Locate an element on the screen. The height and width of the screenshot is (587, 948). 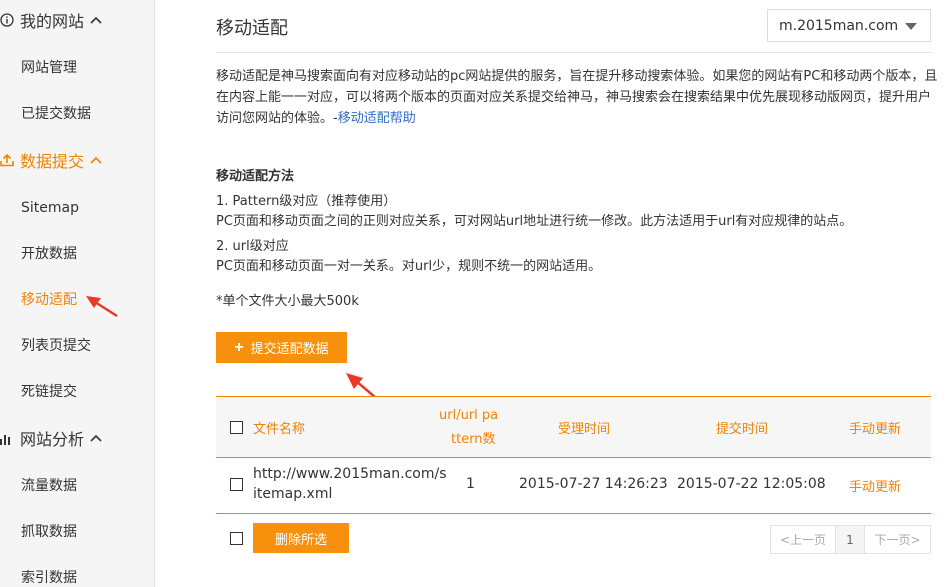
sidebar-item-sitemap: Sitemap is located at coordinates (50, 208).